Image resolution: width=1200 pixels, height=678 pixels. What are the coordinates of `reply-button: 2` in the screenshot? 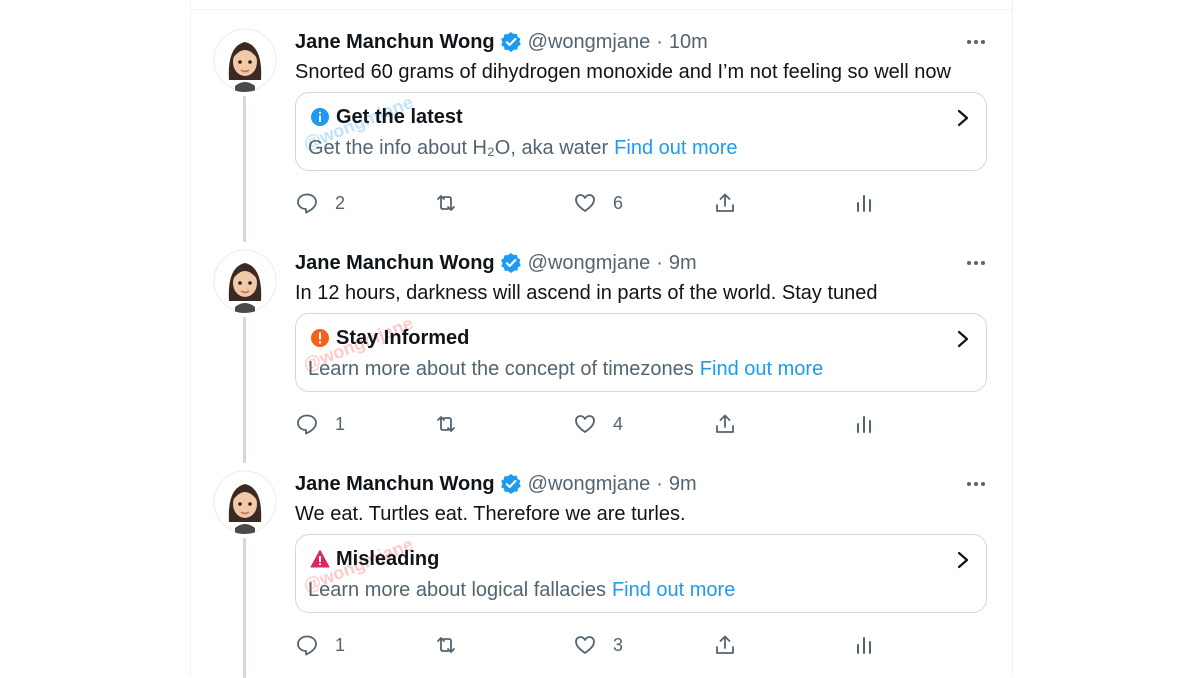 It's located at (320, 203).